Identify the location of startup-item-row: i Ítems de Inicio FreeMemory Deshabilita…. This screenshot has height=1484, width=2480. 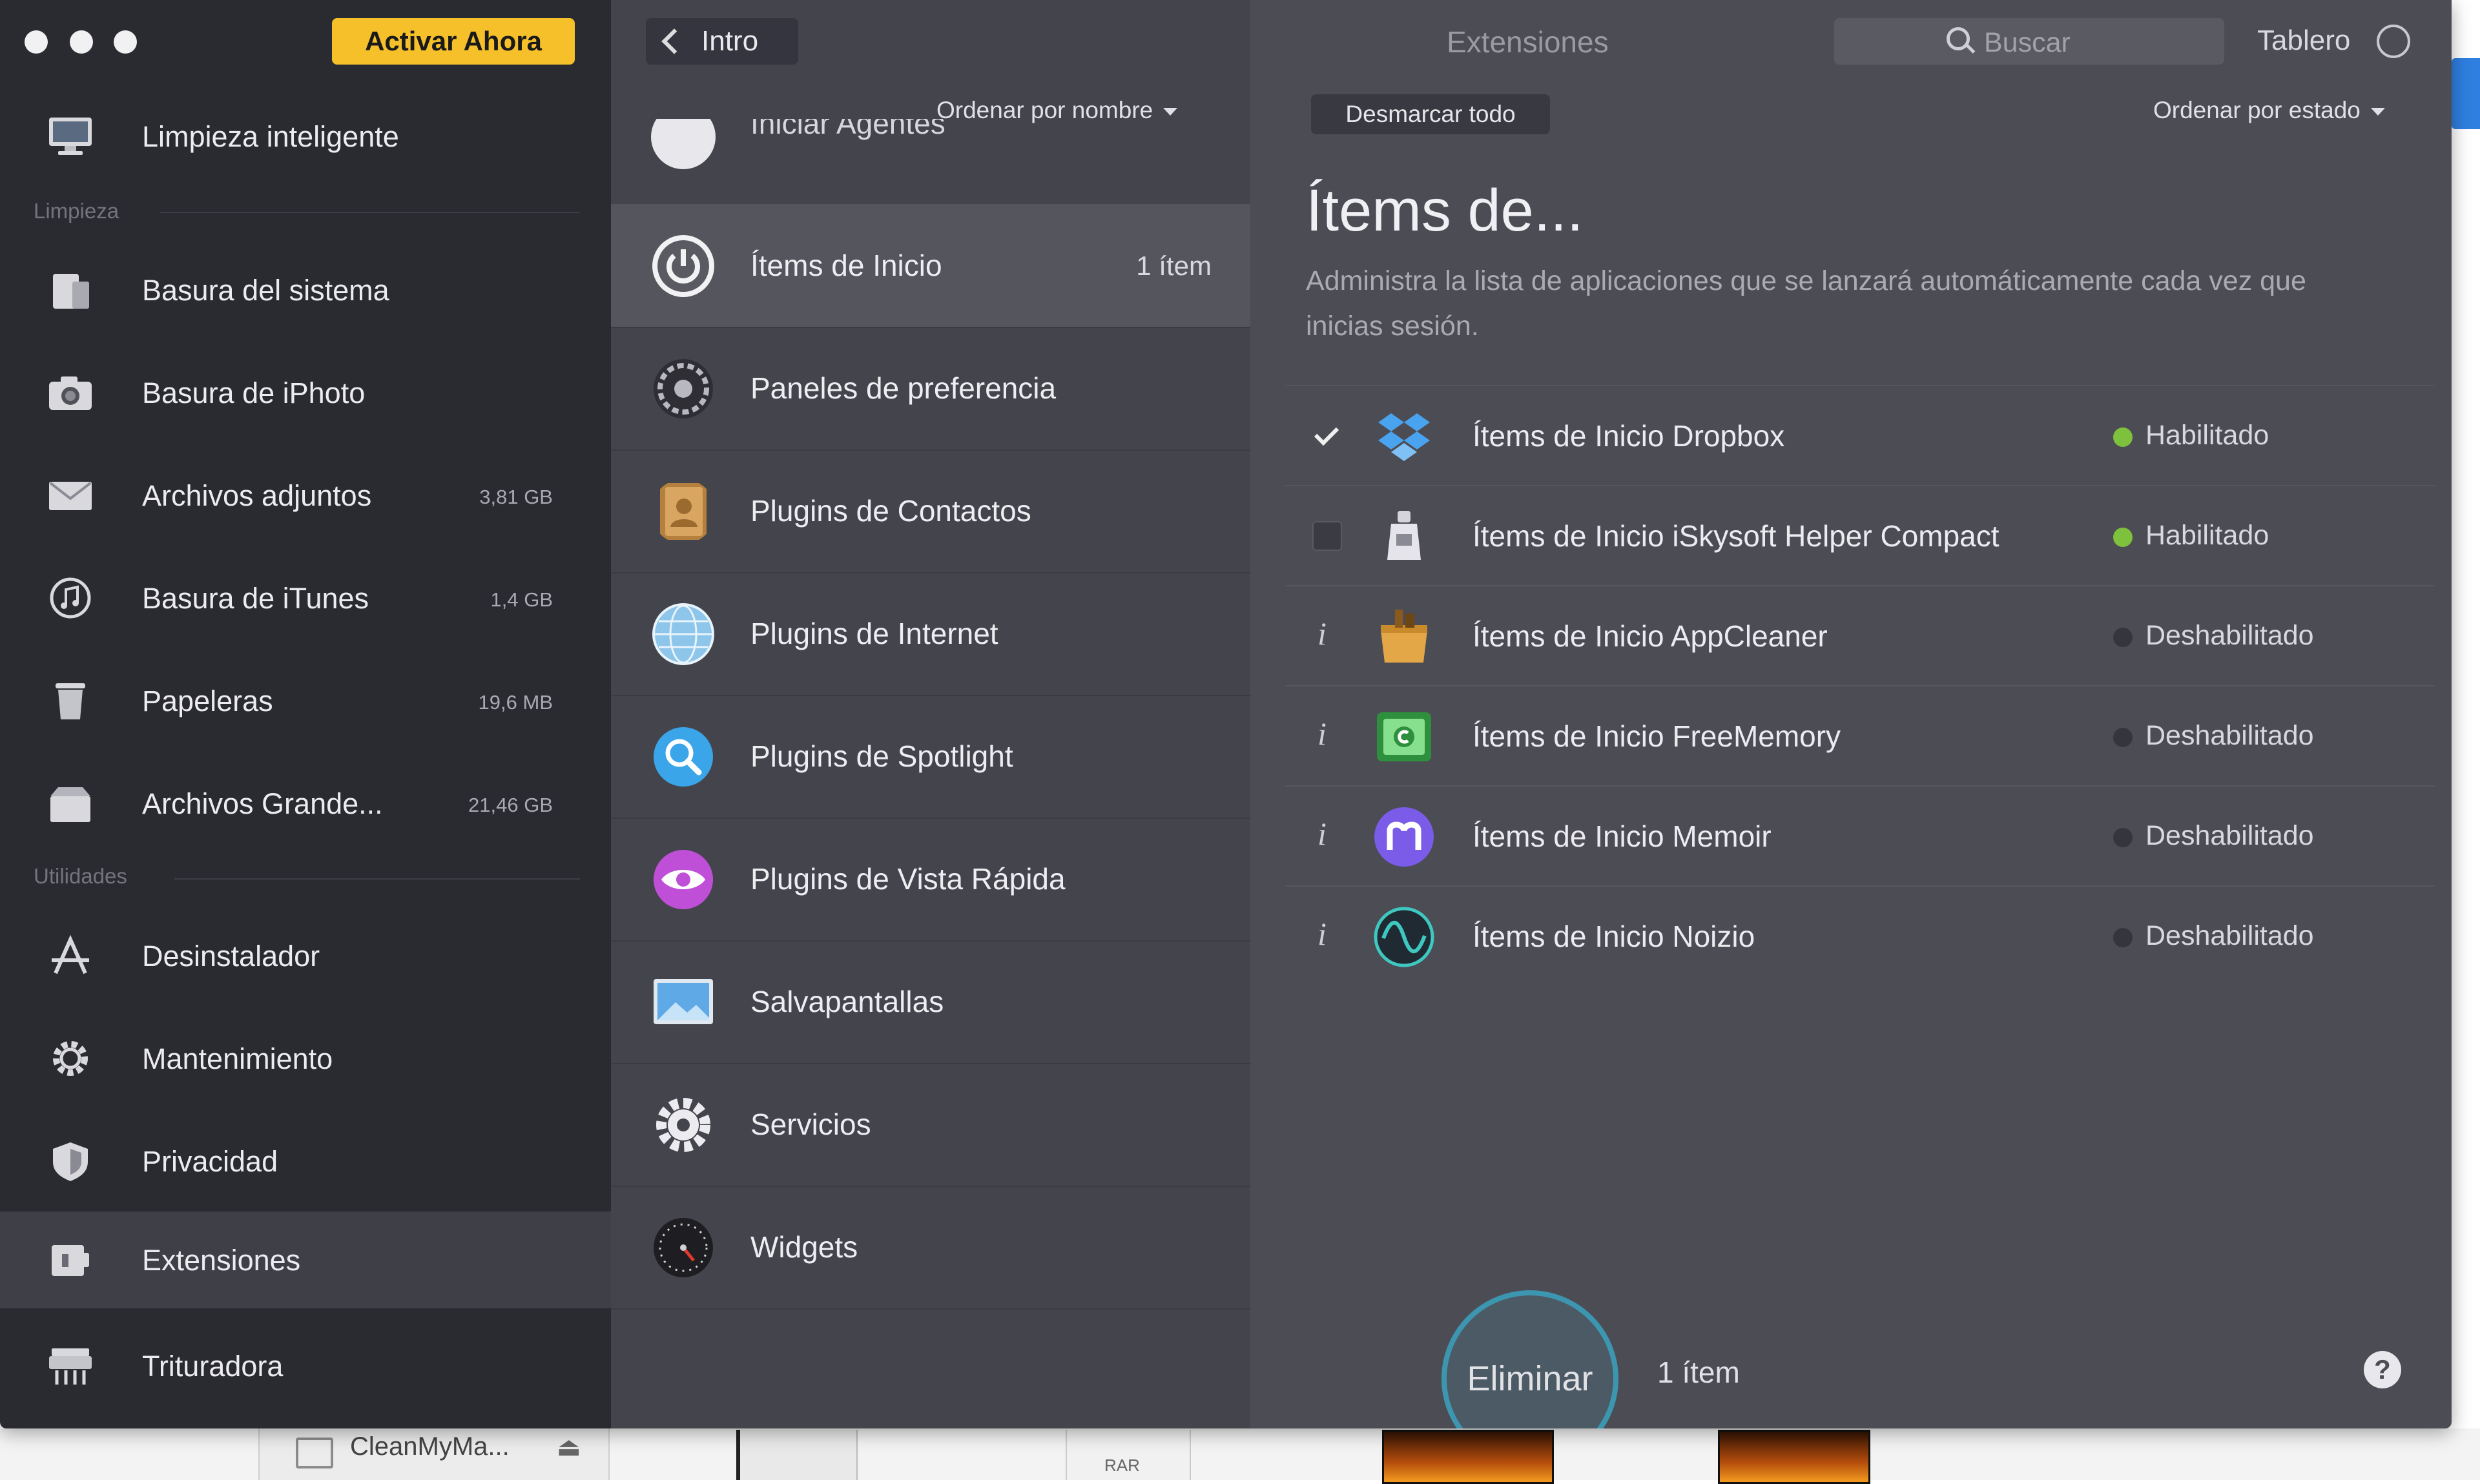
(1860, 736).